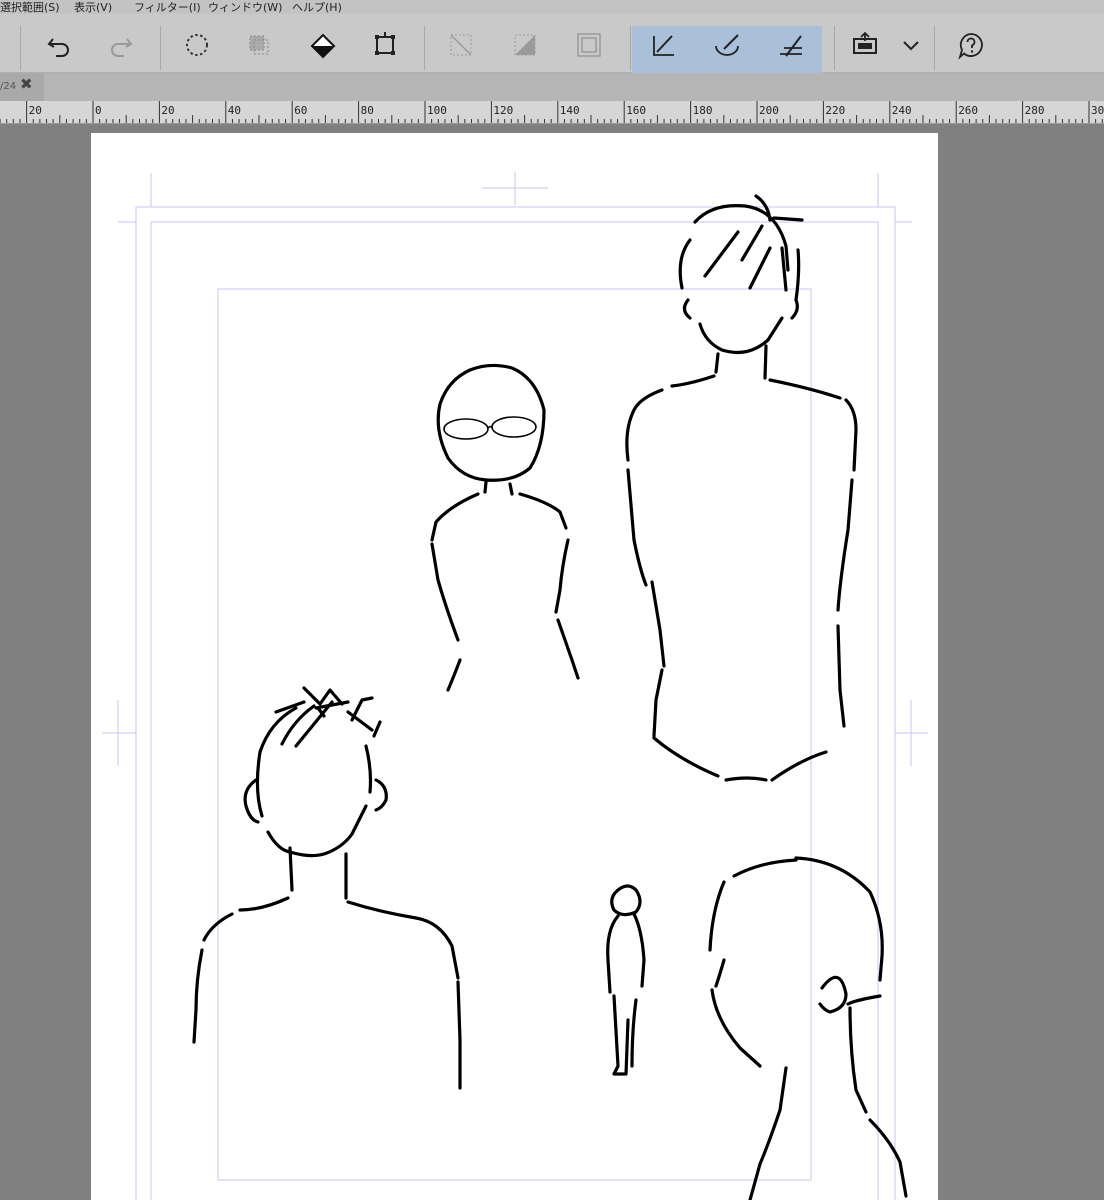 Image resolution: width=1104 pixels, height=1200 pixels. What do you see at coordinates (808, 1028) in the screenshot?
I see `figure-large-head` at bounding box center [808, 1028].